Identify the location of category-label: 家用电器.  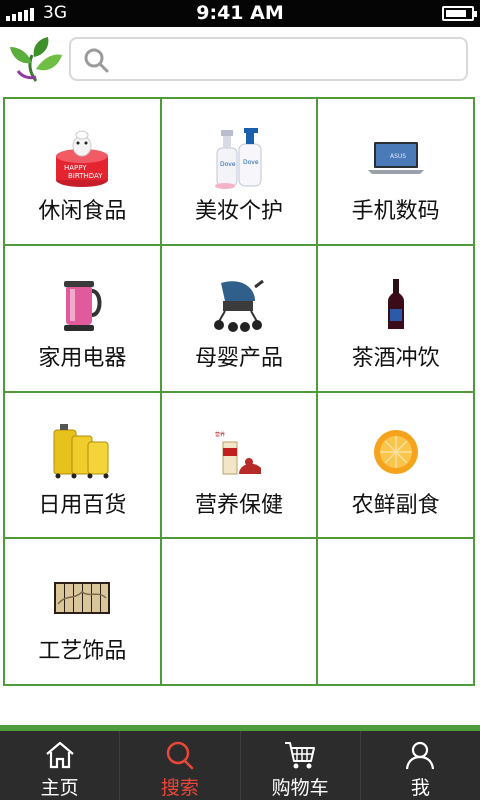
(82, 358).